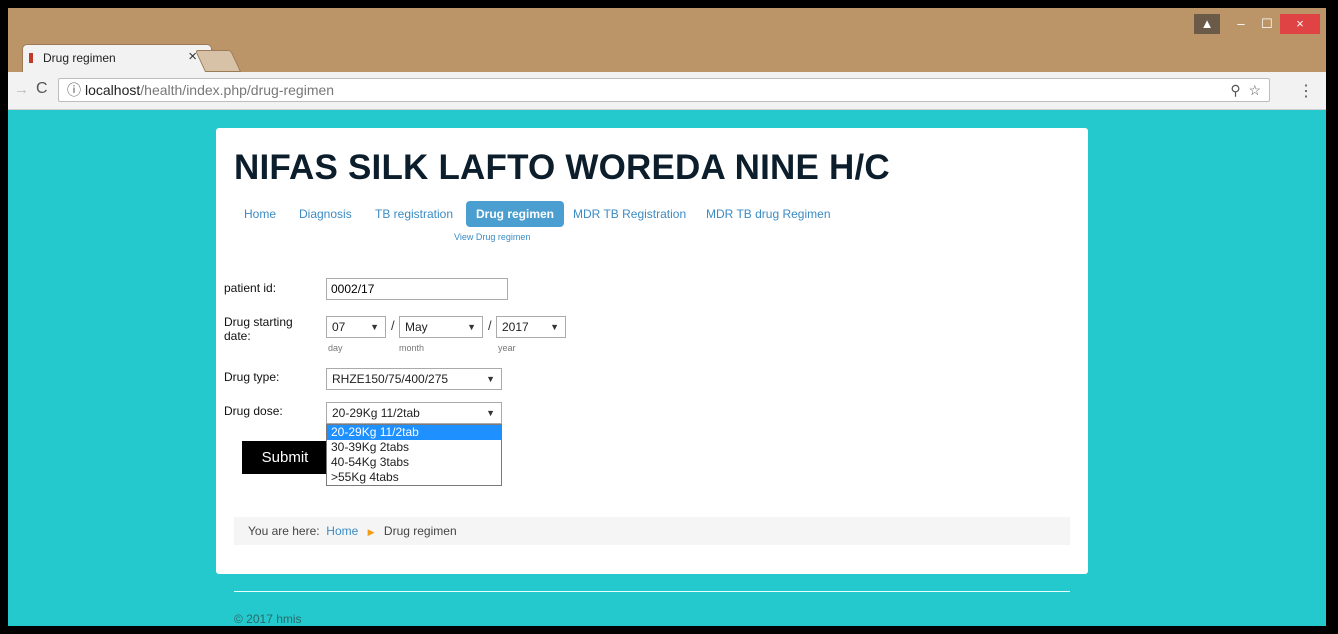 Image resolution: width=1338 pixels, height=634 pixels. I want to click on reload-icon: C, so click(42, 89).